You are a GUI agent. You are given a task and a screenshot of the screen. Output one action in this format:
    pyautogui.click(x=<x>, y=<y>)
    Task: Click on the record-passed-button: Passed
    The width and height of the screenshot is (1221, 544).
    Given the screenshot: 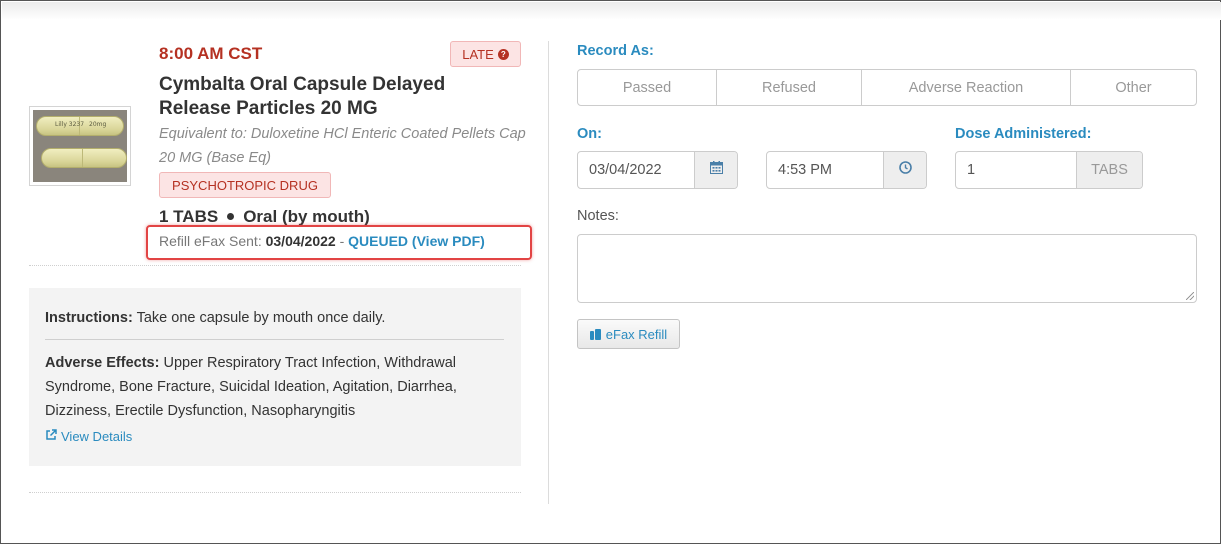 What is the action you would take?
    pyautogui.click(x=647, y=87)
    